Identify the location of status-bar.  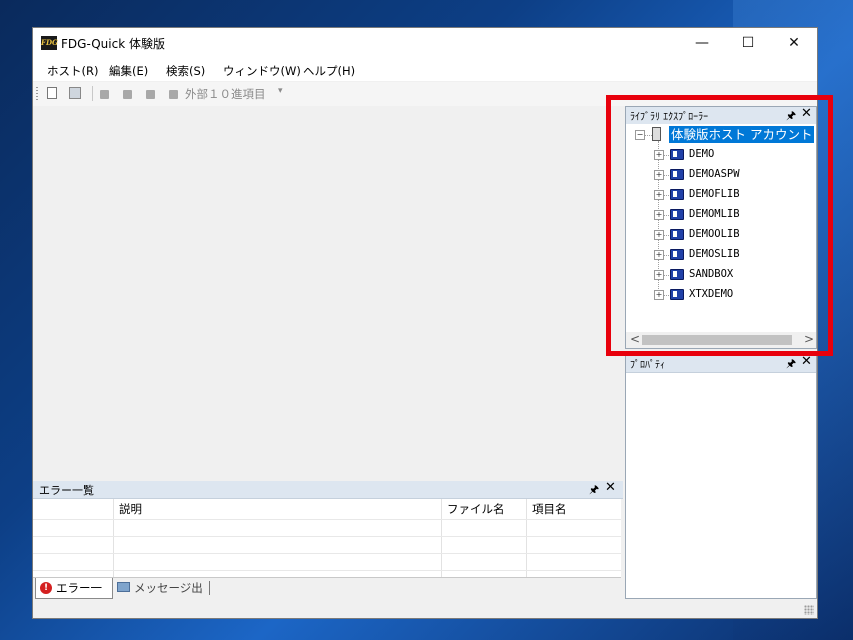
(425, 608).